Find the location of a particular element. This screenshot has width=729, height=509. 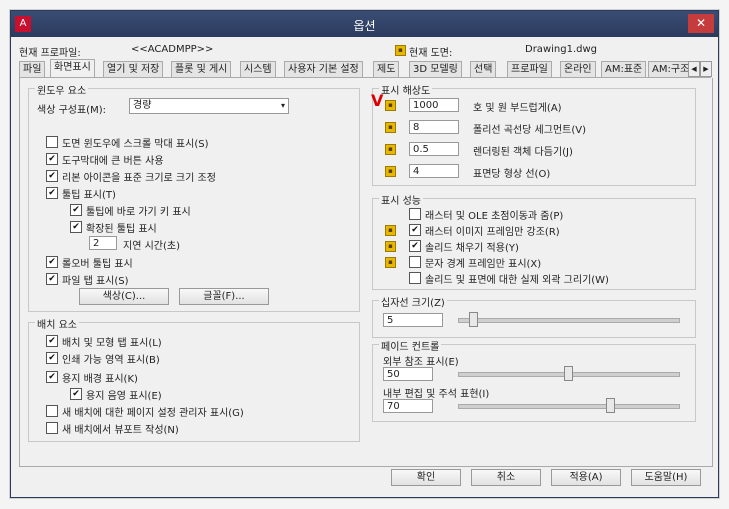

checkbox-show-tooltips-label: 툴팁 표시(T) is located at coordinates (89, 195).